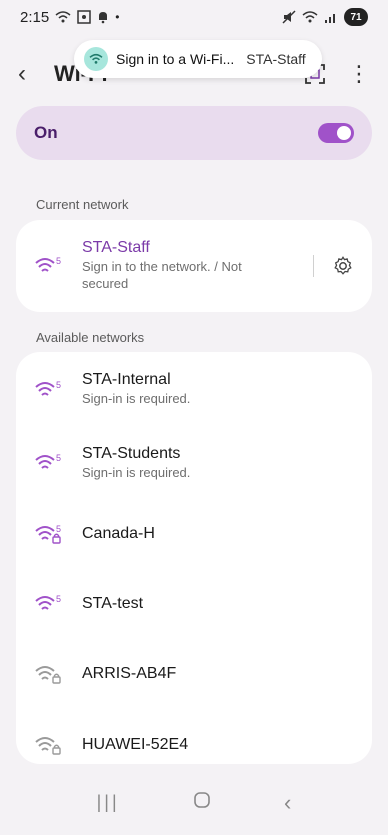 The width and height of the screenshot is (388, 835). I want to click on signal-icon, so click(330, 18).